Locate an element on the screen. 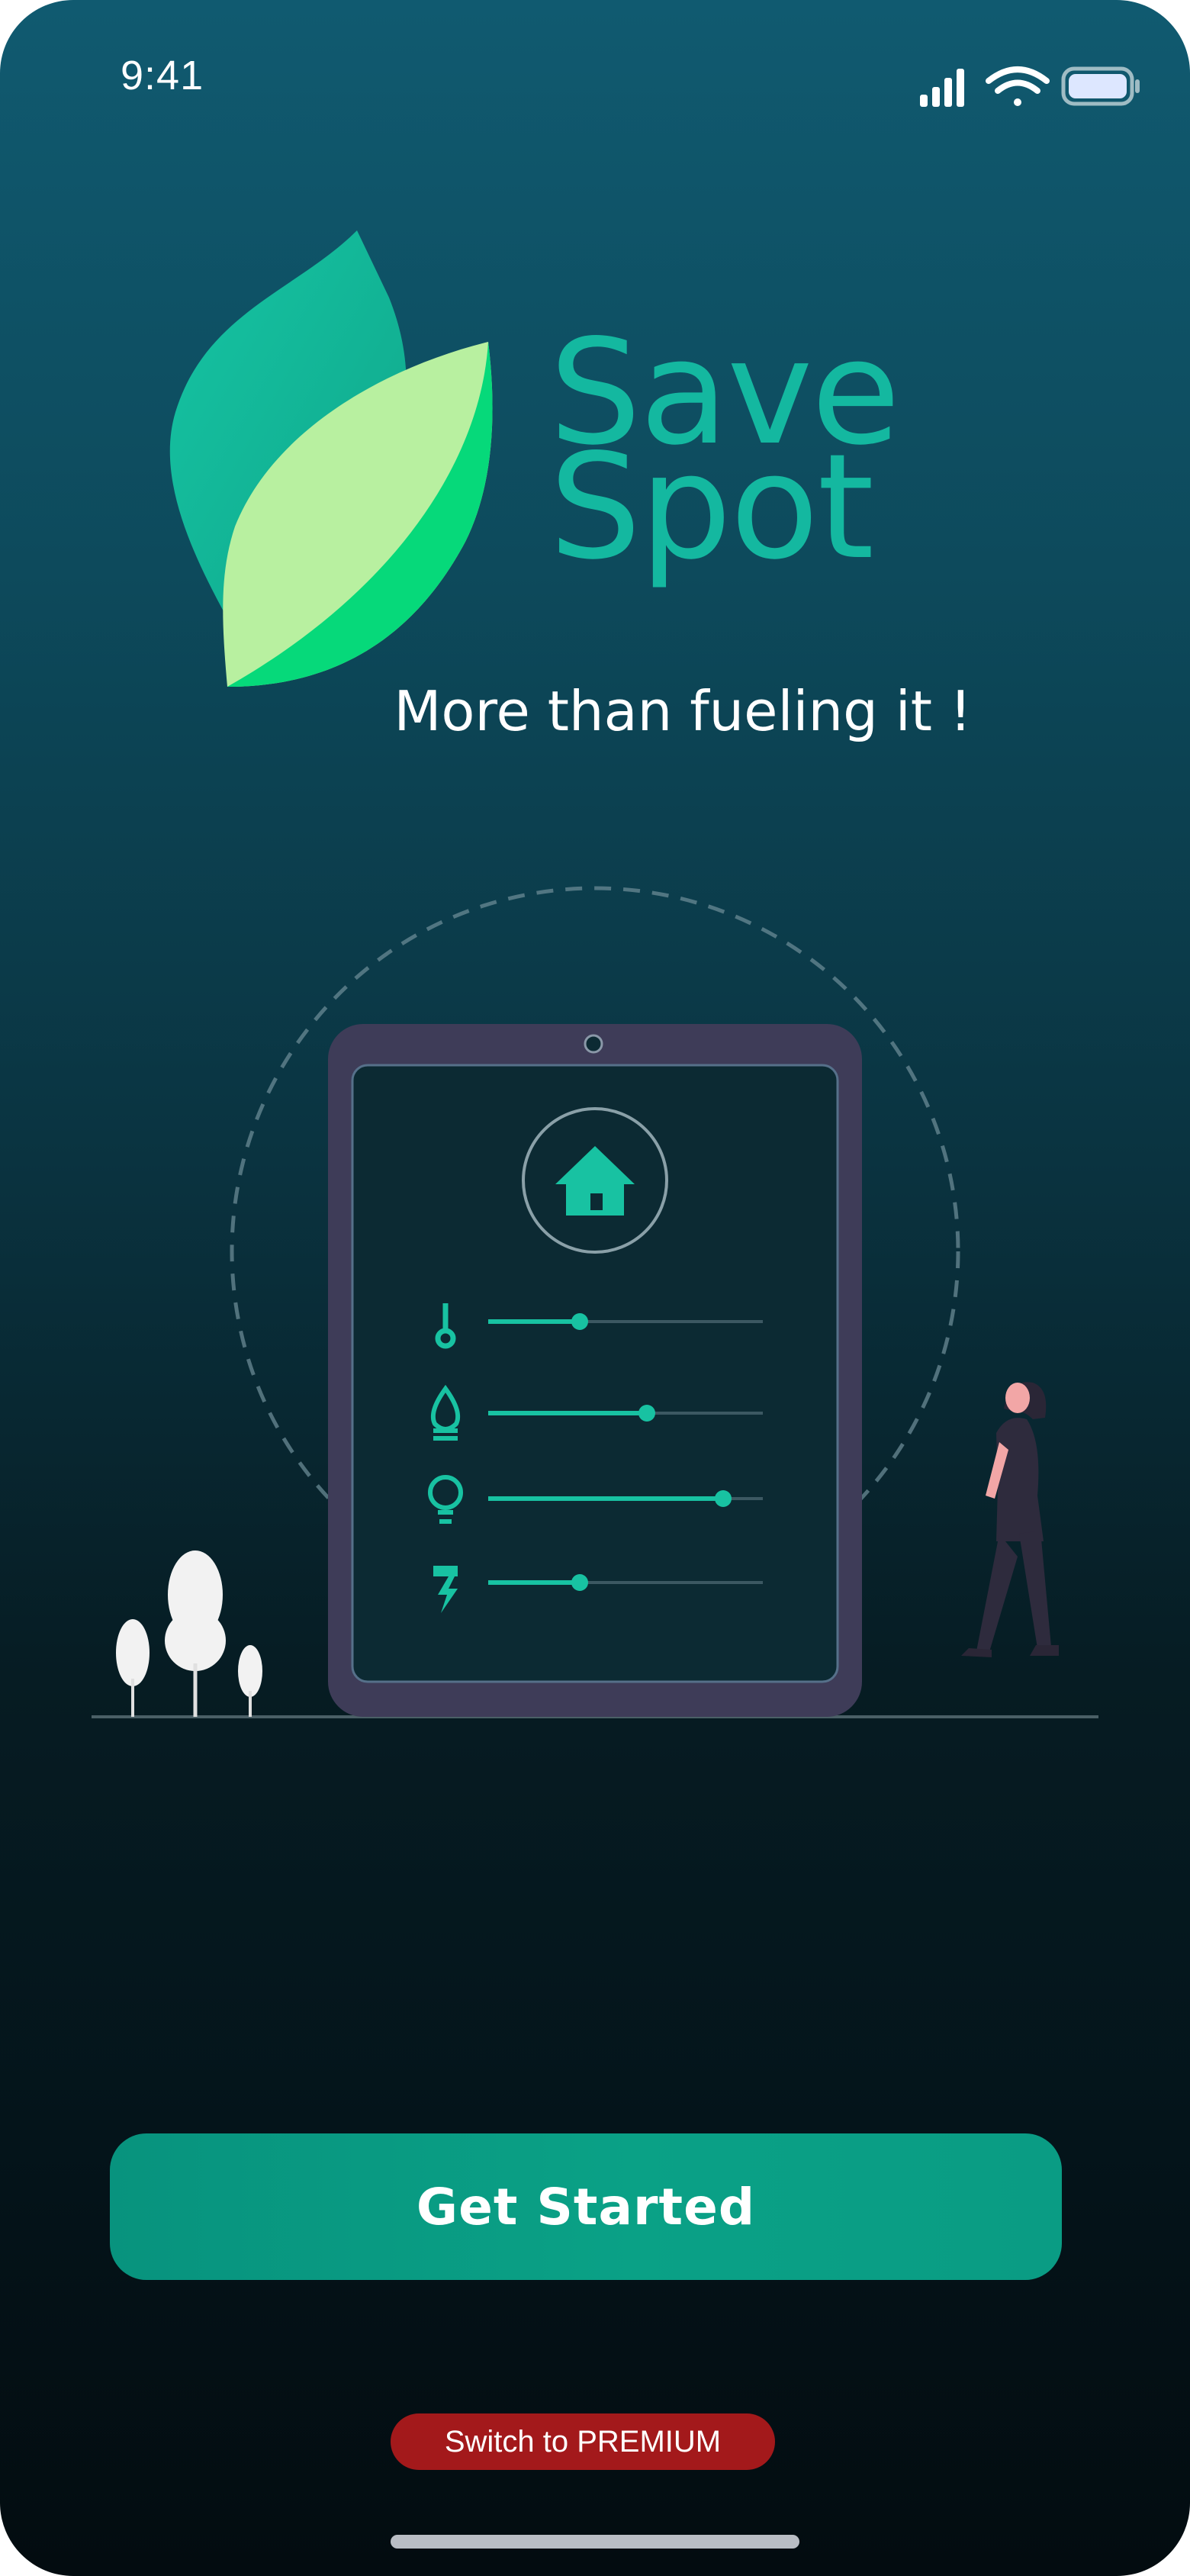 This screenshot has height=2576, width=1190. brand-name-line2: Spot is located at coordinates (711, 507).